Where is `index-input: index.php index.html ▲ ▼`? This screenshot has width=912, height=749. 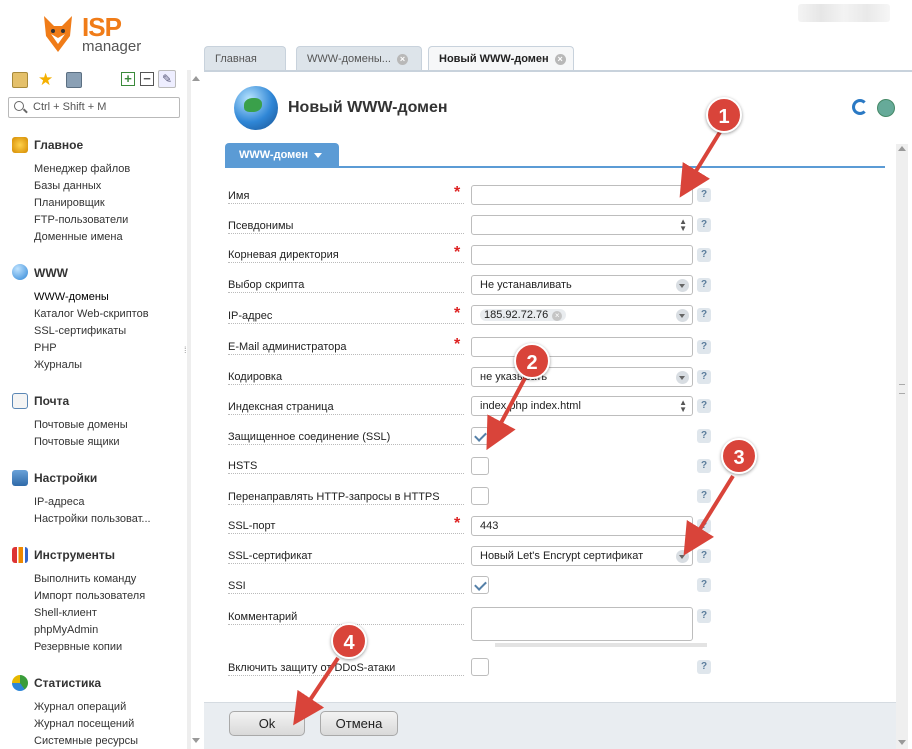 index-input: index.php index.html ▲ ▼ is located at coordinates (582, 406).